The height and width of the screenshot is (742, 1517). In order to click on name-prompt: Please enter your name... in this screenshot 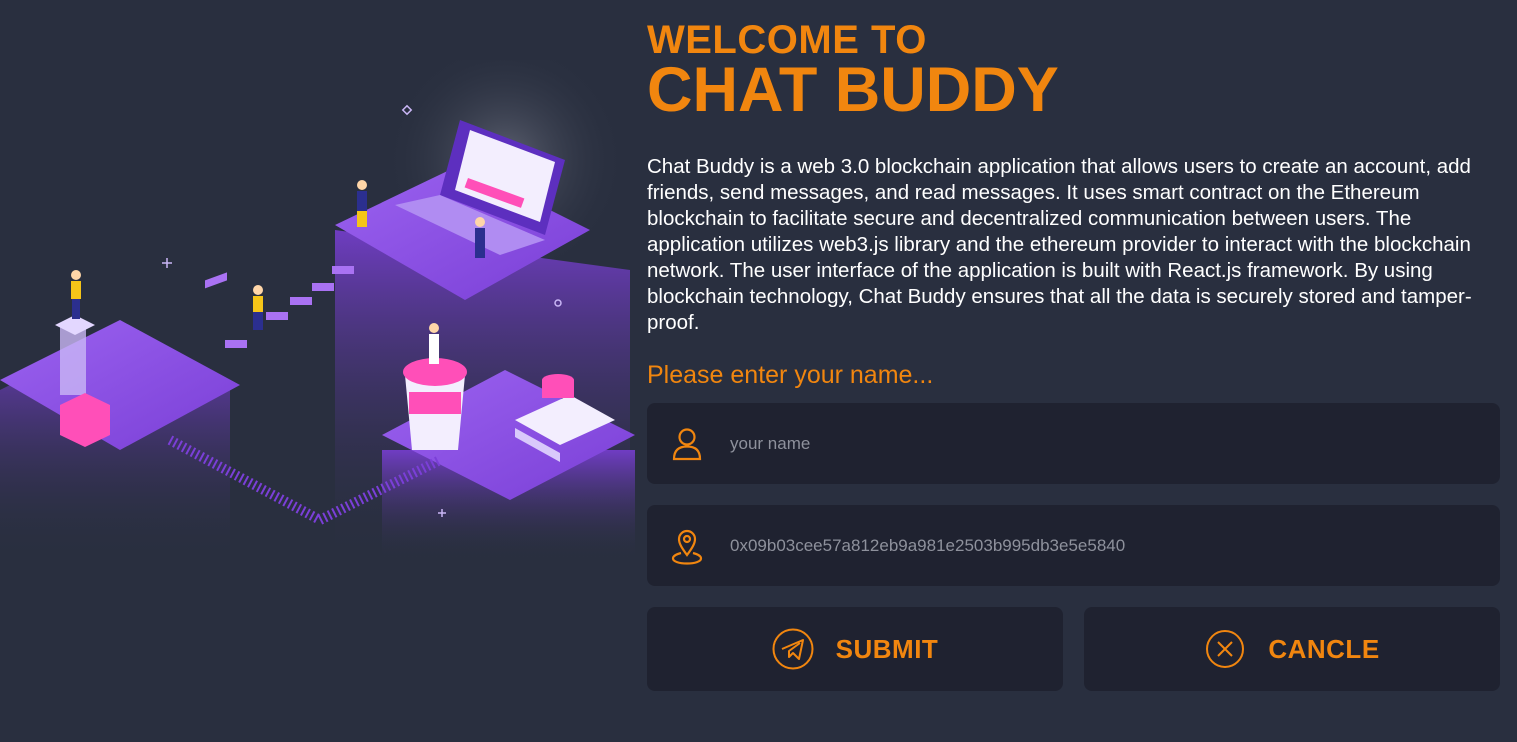, I will do `click(790, 375)`.